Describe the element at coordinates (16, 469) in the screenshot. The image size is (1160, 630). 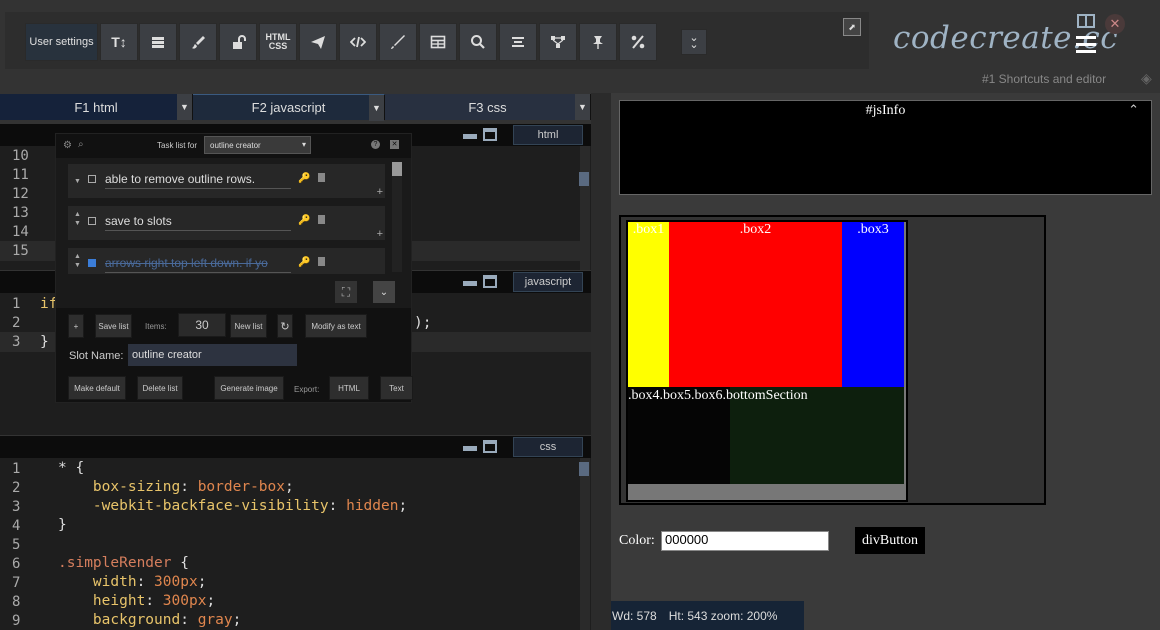
I see `line-number: 1` at that location.